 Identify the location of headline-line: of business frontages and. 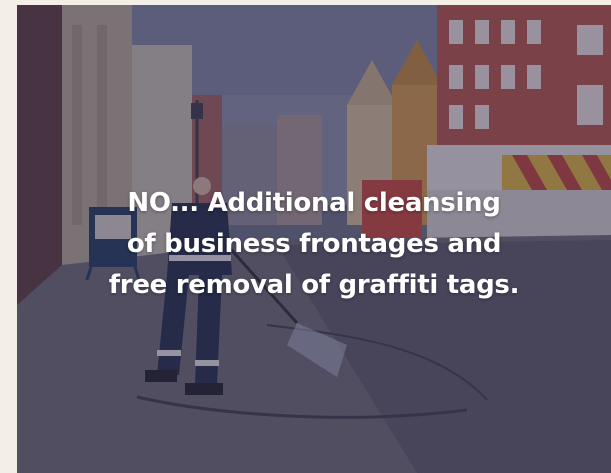
(314, 244).